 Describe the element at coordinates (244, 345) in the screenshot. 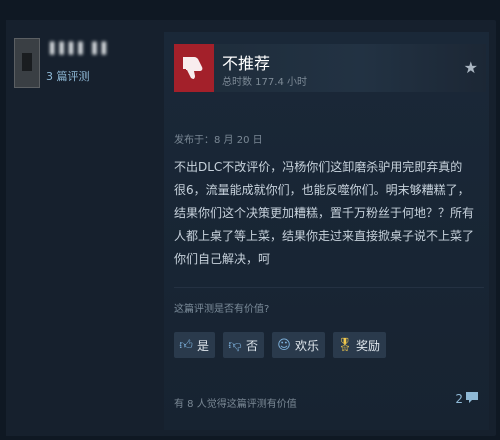

I see `vote-no-button: 👎︎ 否` at that location.